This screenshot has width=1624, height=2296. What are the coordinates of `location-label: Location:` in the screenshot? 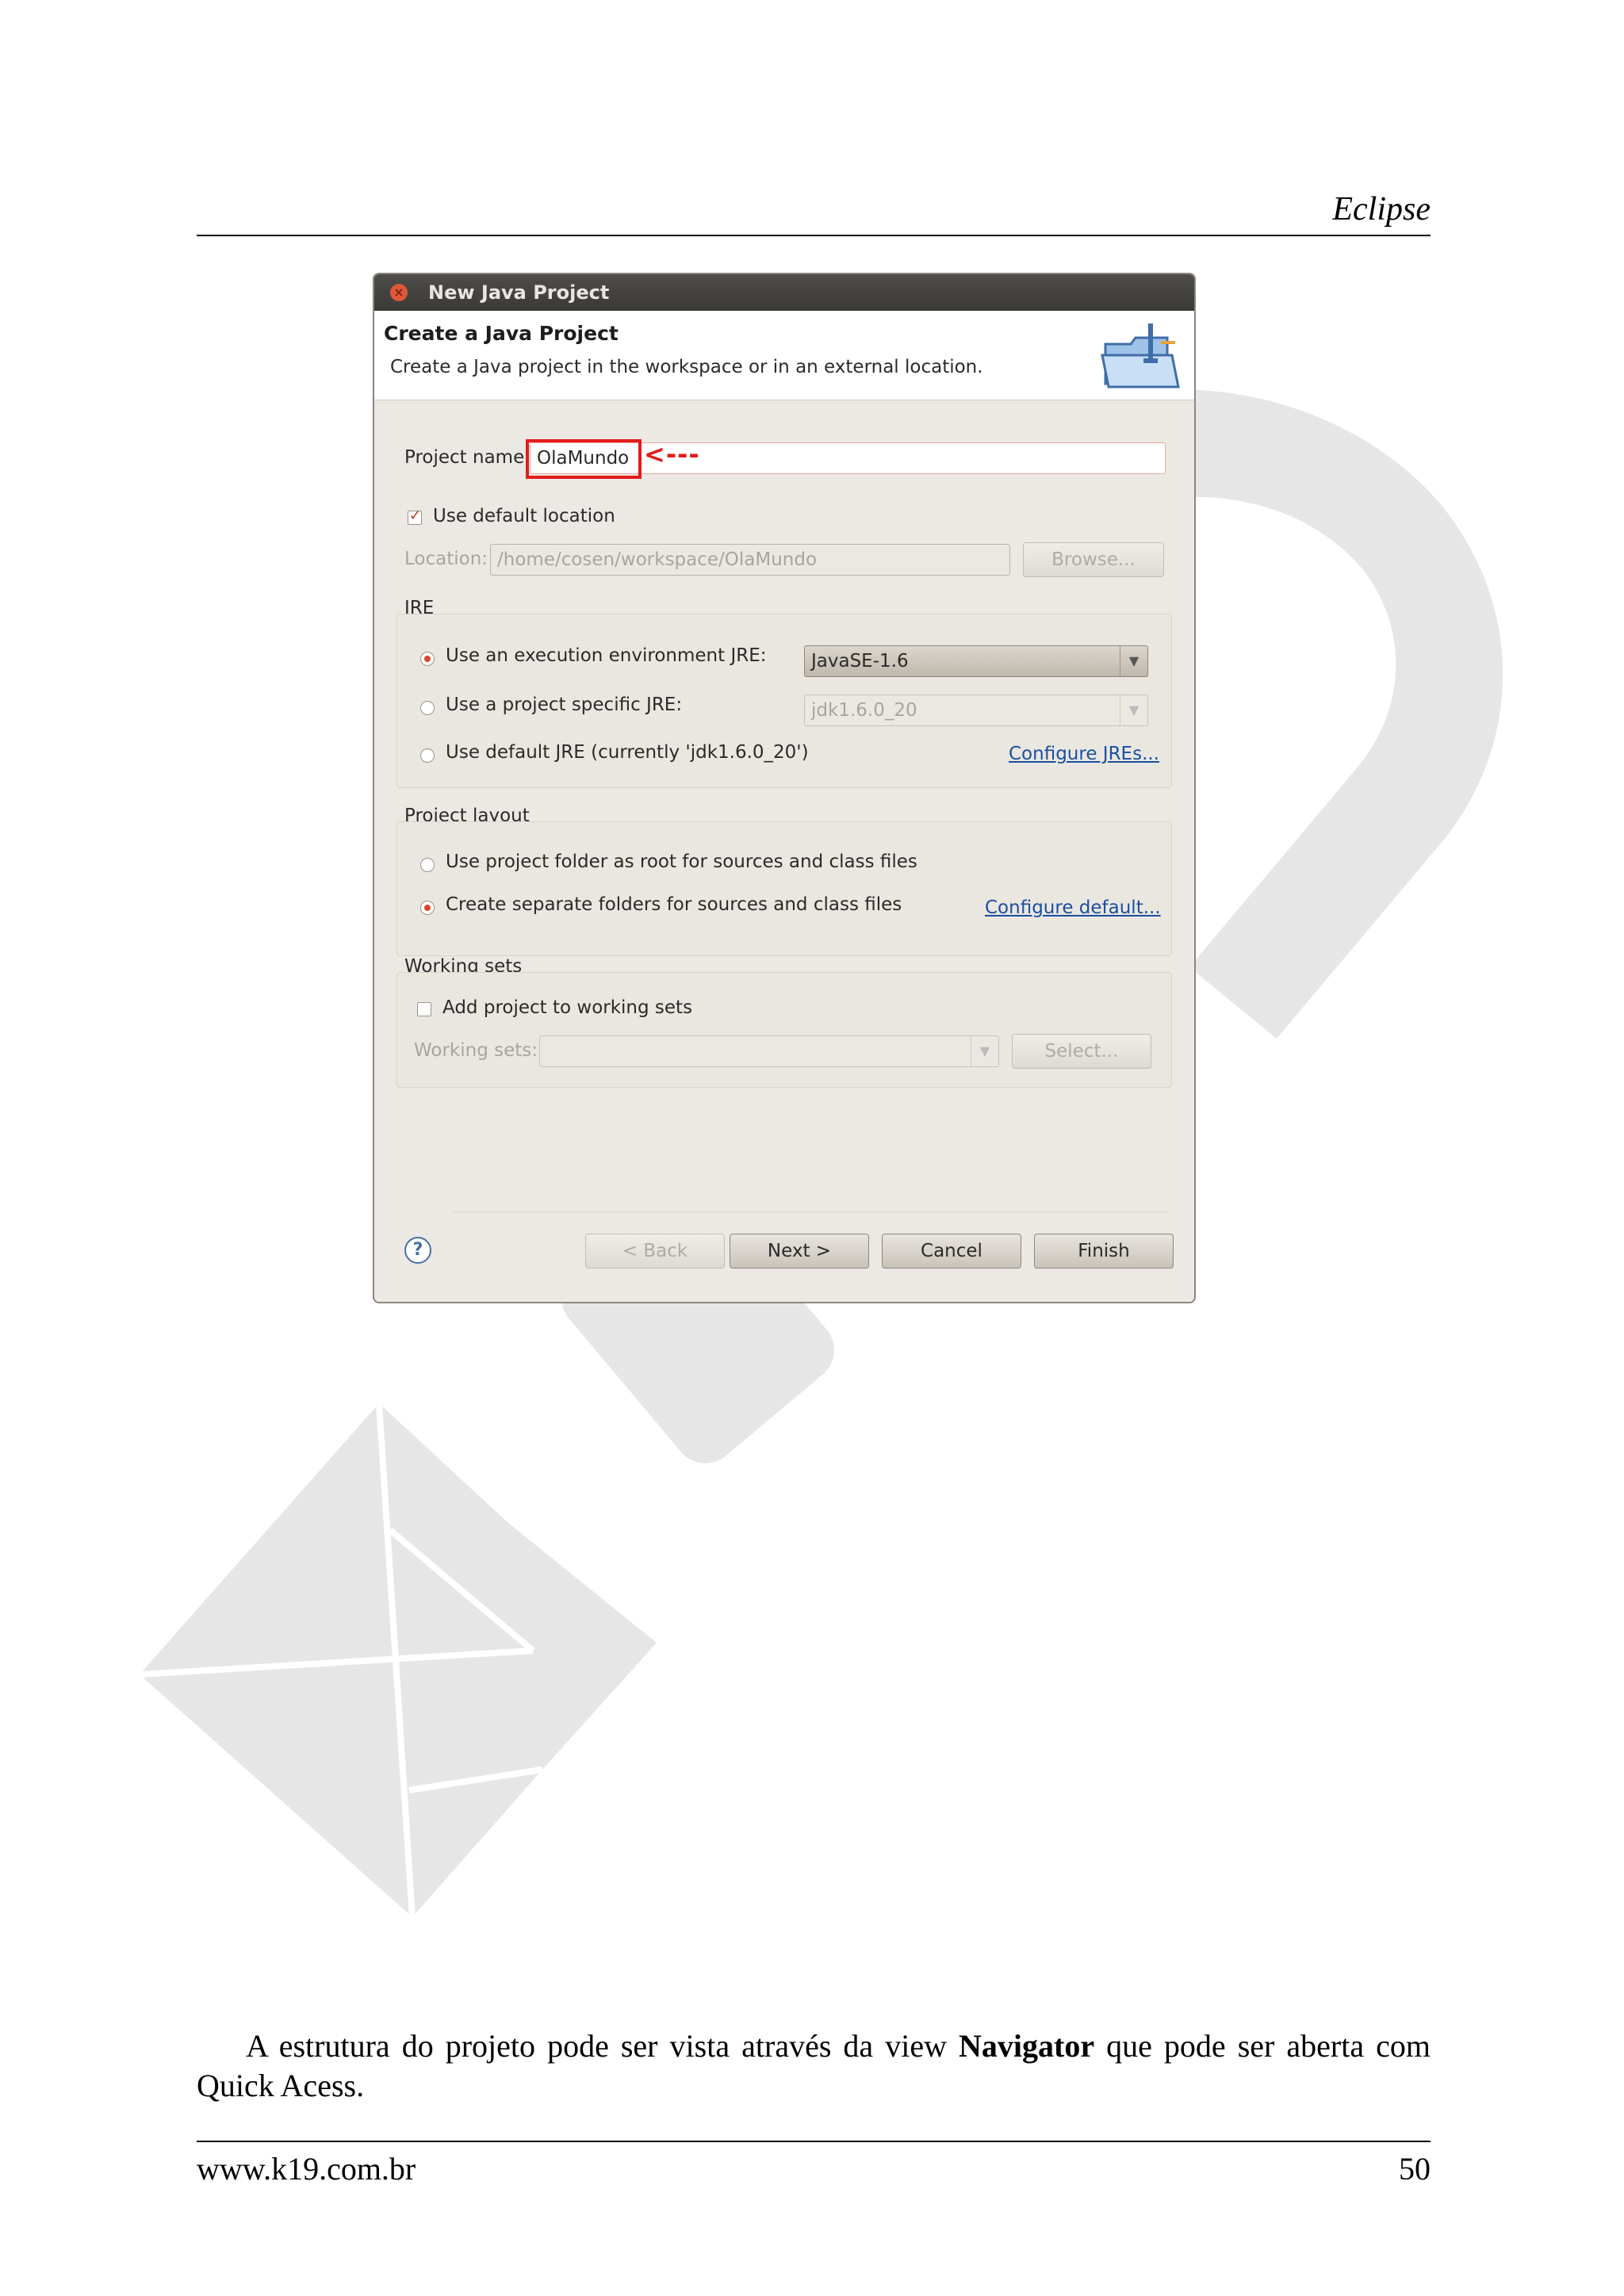 It's located at (446, 559).